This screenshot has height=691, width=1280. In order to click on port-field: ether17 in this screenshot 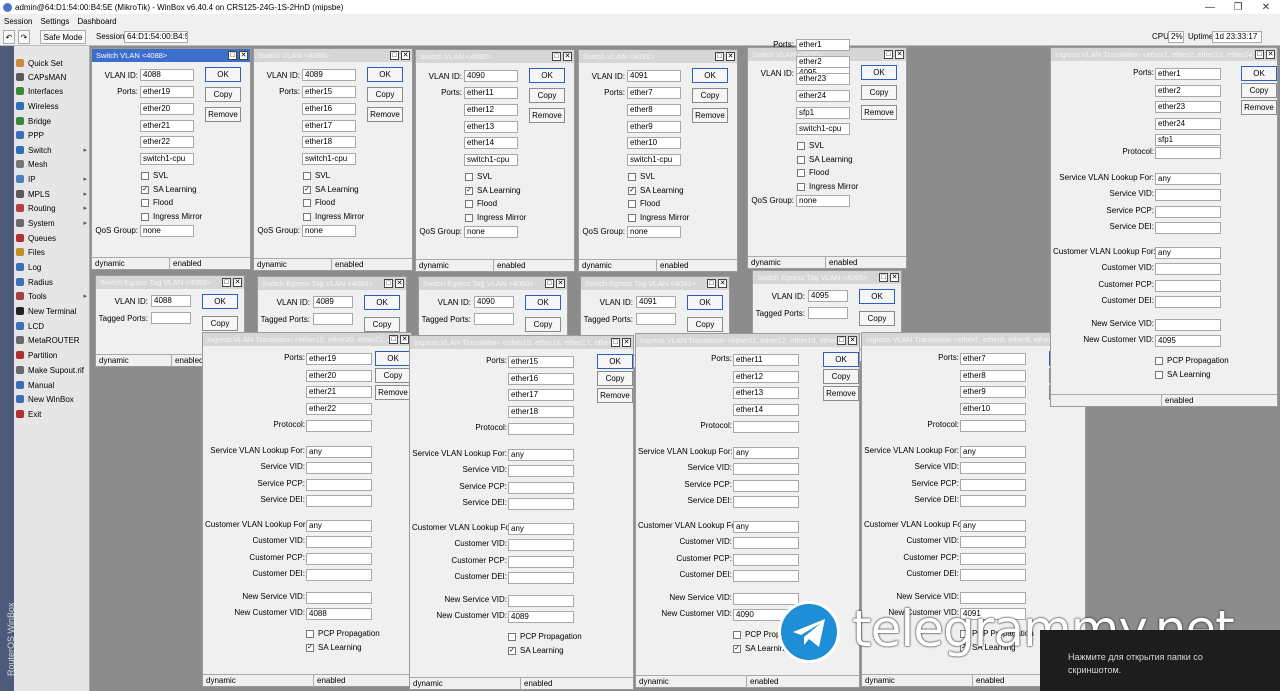, I will do `click(329, 126)`.